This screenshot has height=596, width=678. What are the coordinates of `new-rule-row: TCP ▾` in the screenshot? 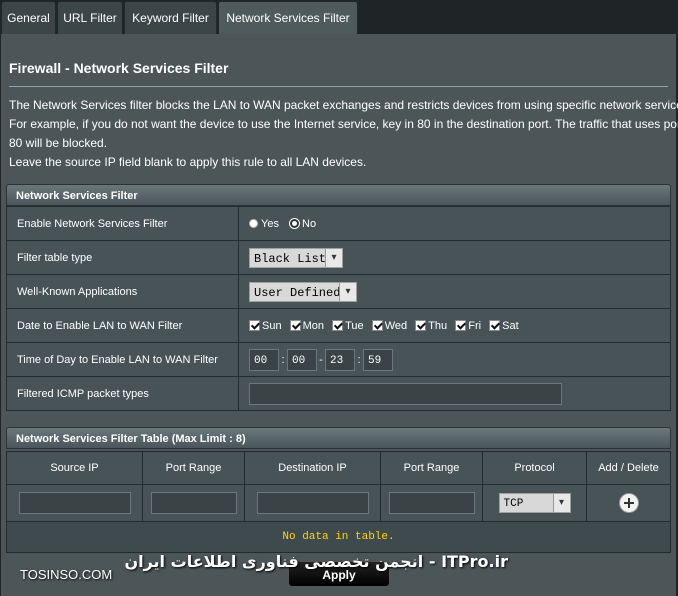 It's located at (338, 503).